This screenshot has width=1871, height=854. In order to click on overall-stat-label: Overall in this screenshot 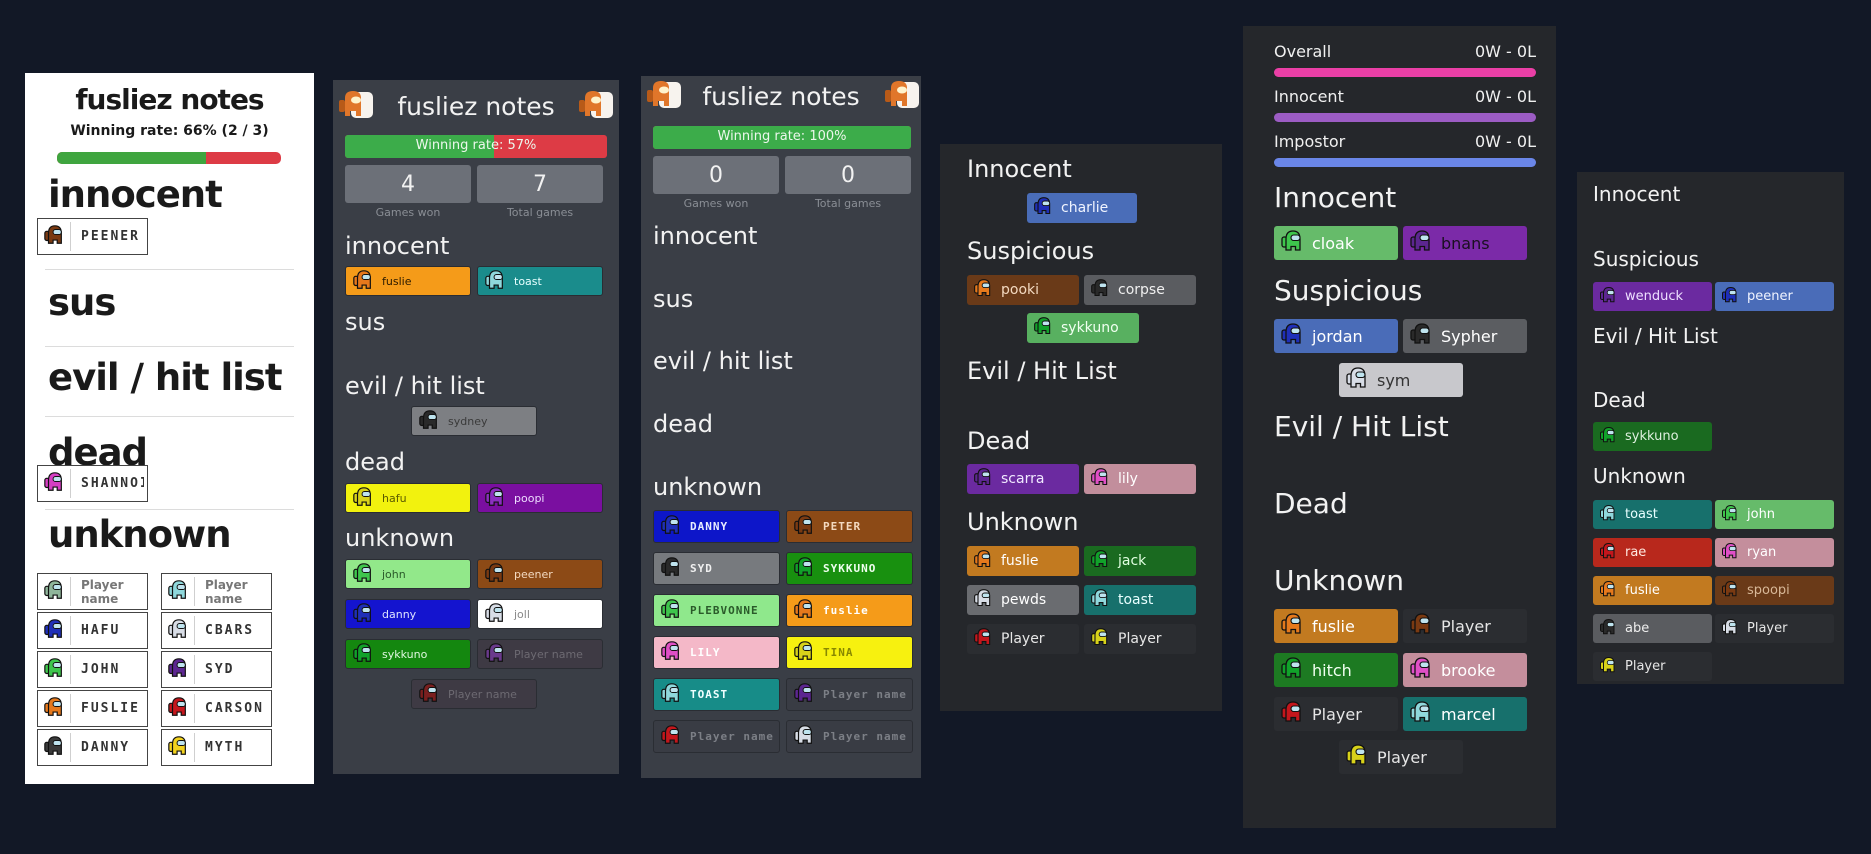, I will do `click(1303, 51)`.